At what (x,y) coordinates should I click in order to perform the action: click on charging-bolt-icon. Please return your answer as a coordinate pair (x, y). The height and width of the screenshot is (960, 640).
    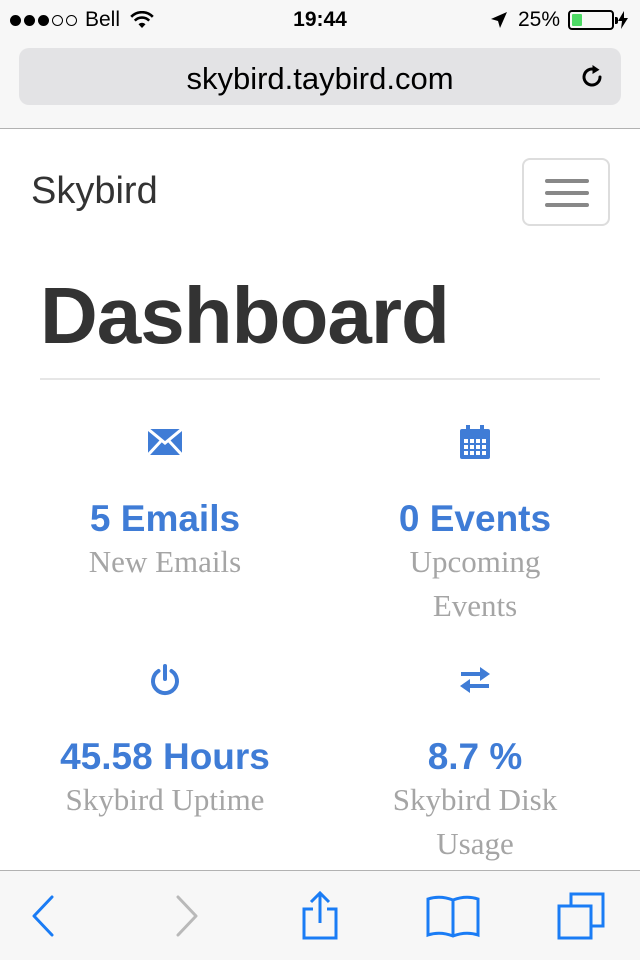
    Looking at the image, I should click on (623, 20).